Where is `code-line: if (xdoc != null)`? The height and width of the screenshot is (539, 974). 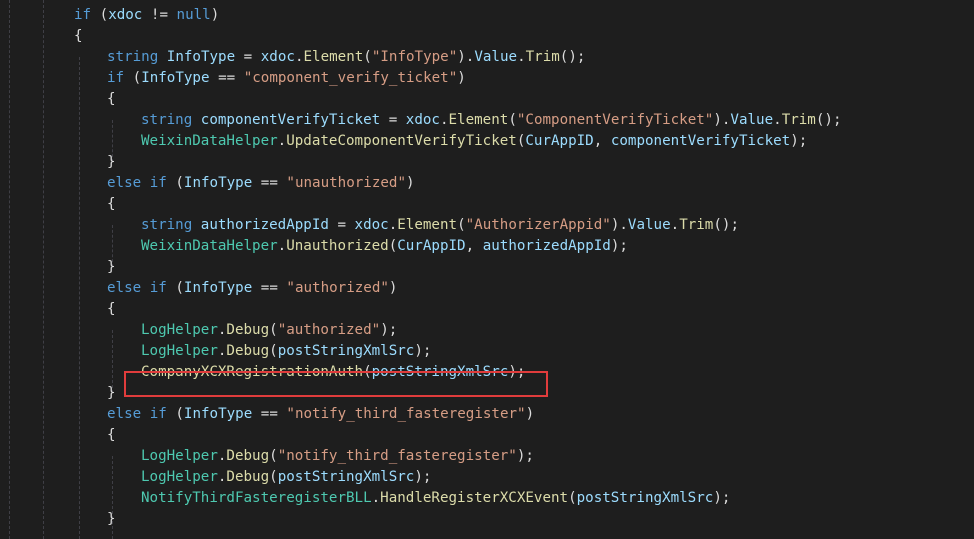
code-line: if (xdoc != null) is located at coordinates (146, 15).